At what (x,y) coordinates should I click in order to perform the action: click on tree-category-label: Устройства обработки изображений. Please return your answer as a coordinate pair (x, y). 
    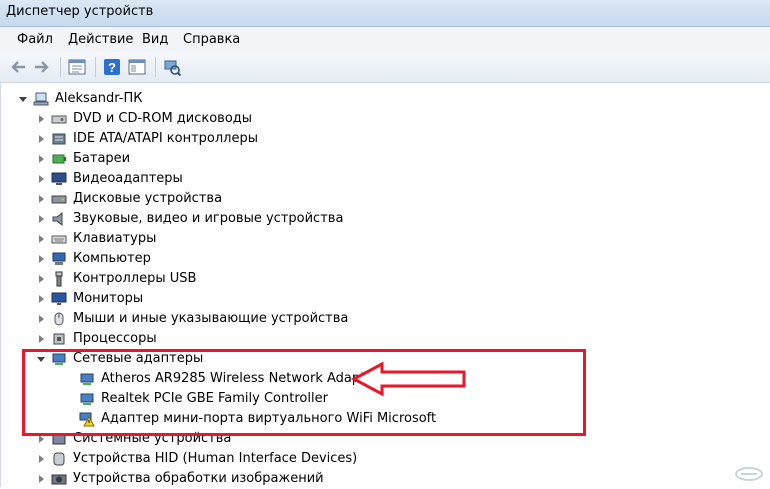
    Looking at the image, I should click on (198, 478).